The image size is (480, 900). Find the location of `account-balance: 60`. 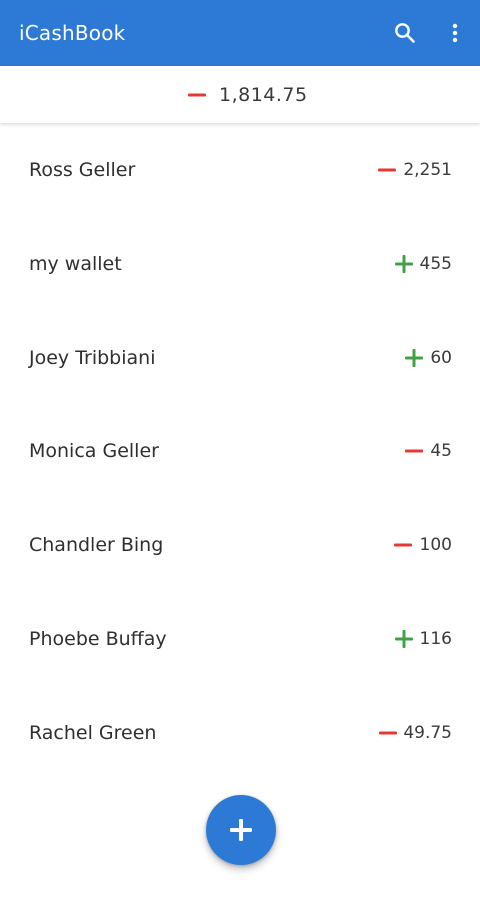

account-balance: 60 is located at coordinates (441, 358).